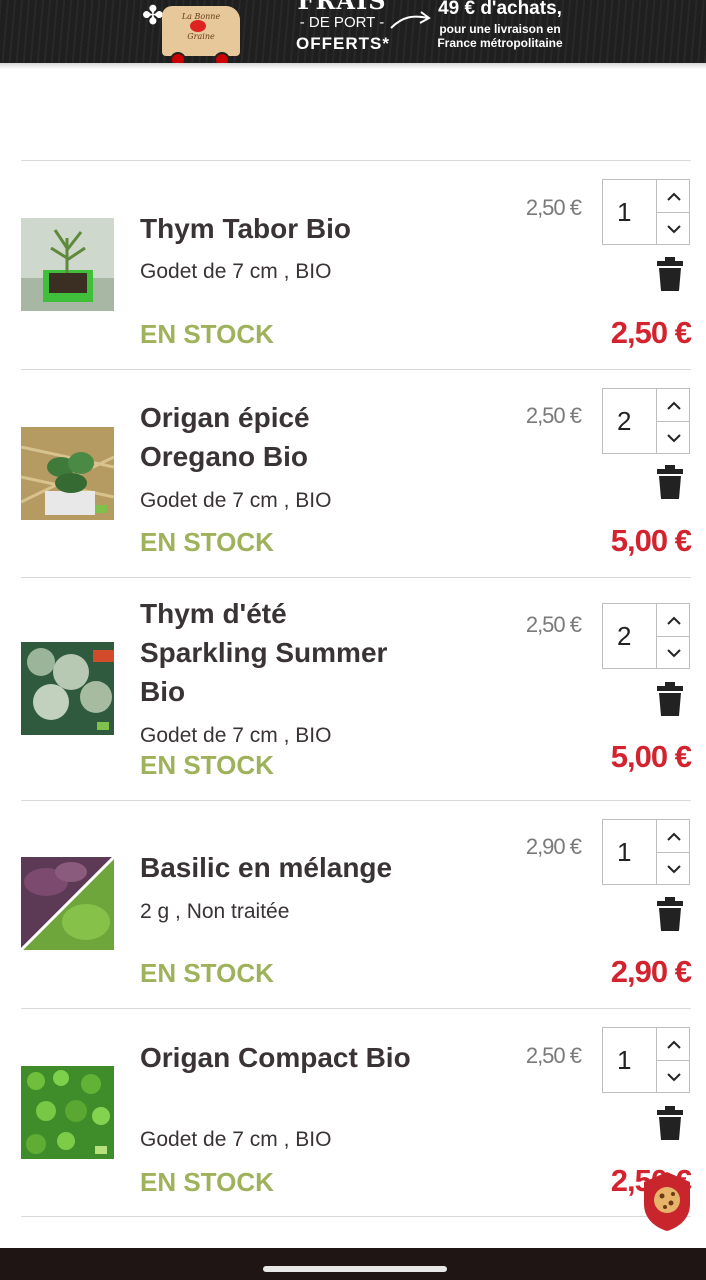 Image resolution: width=706 pixels, height=1280 pixels. I want to click on banner-offerts: OFFERTS*, so click(343, 43).